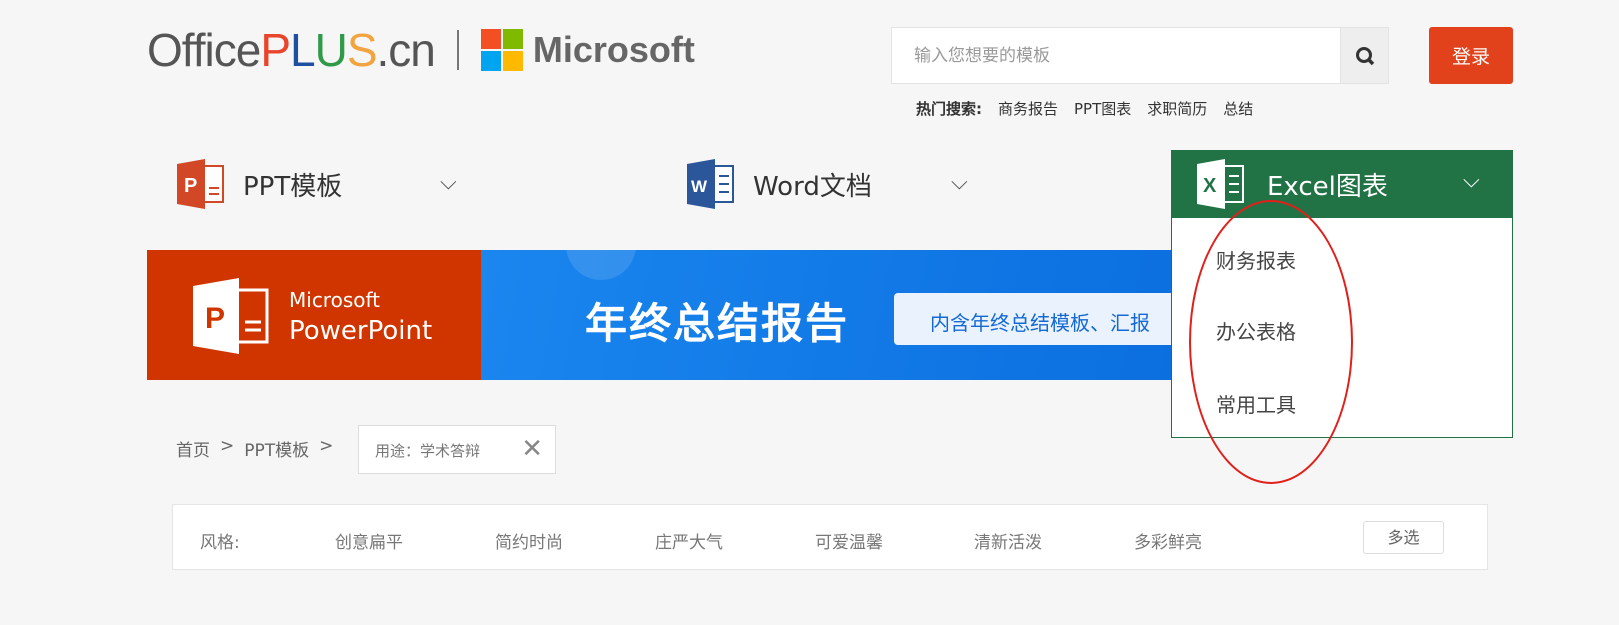 This screenshot has width=1619, height=625. What do you see at coordinates (231, 316) in the screenshot?
I see `powerpoint-logo-icon: P` at bounding box center [231, 316].